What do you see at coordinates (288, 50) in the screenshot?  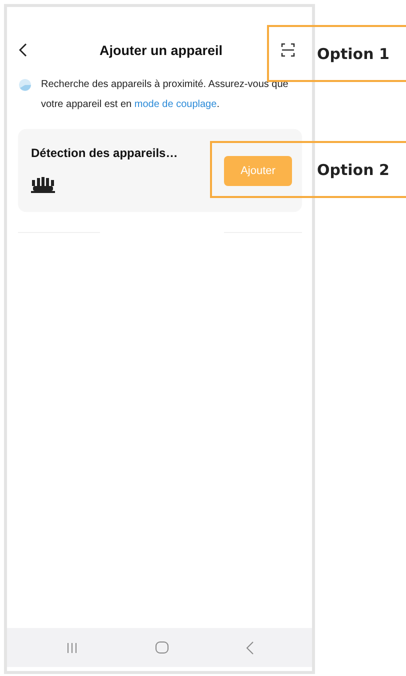 I see `scan-icon` at bounding box center [288, 50].